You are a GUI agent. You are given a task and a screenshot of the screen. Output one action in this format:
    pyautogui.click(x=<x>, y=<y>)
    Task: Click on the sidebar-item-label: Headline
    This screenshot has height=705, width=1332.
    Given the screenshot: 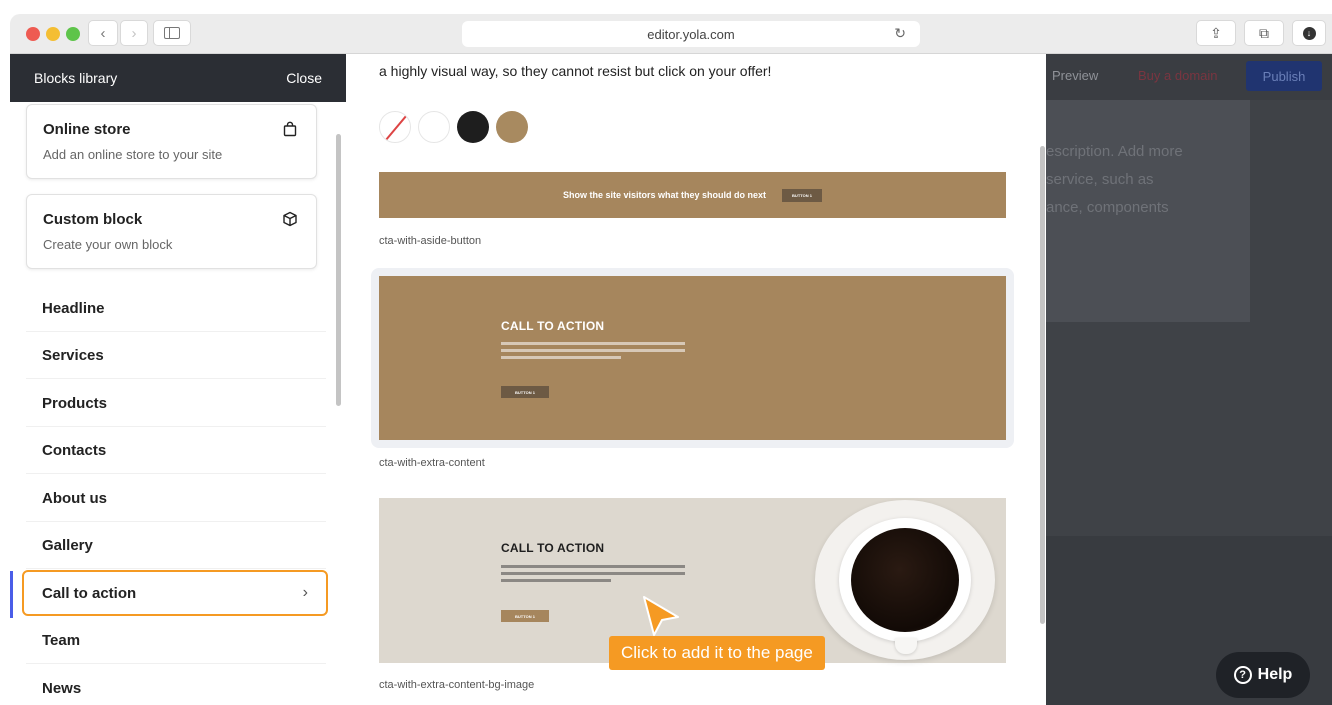 What is the action you would take?
    pyautogui.click(x=73, y=308)
    